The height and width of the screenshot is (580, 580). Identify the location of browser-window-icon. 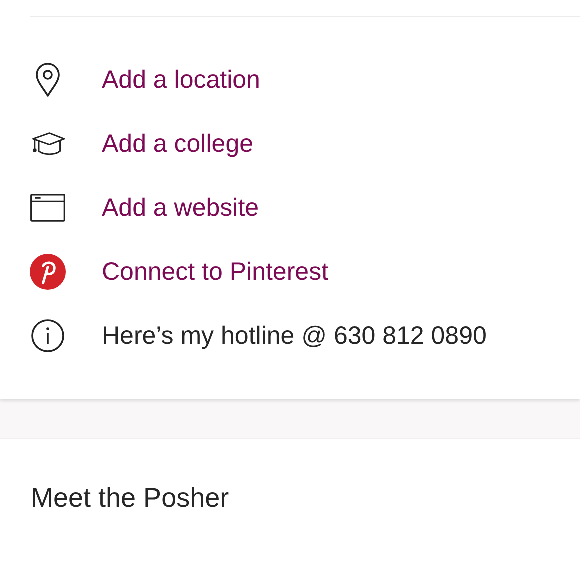
(48, 208).